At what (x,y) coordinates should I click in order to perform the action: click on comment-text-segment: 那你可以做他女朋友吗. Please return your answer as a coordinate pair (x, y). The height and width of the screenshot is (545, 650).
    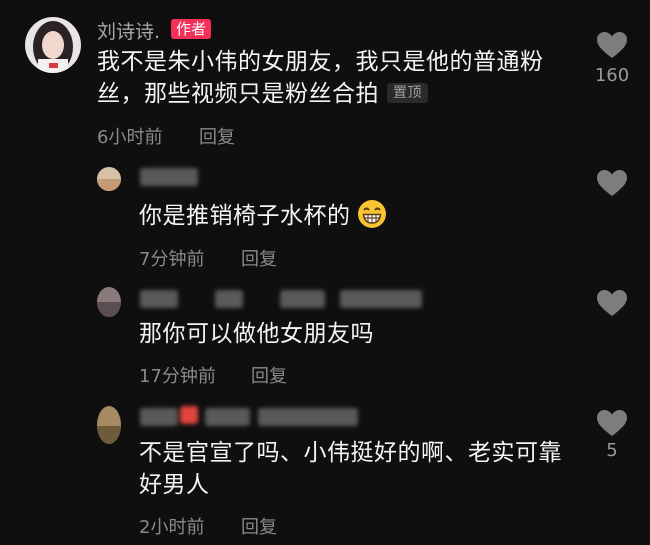
    Looking at the image, I should click on (256, 334).